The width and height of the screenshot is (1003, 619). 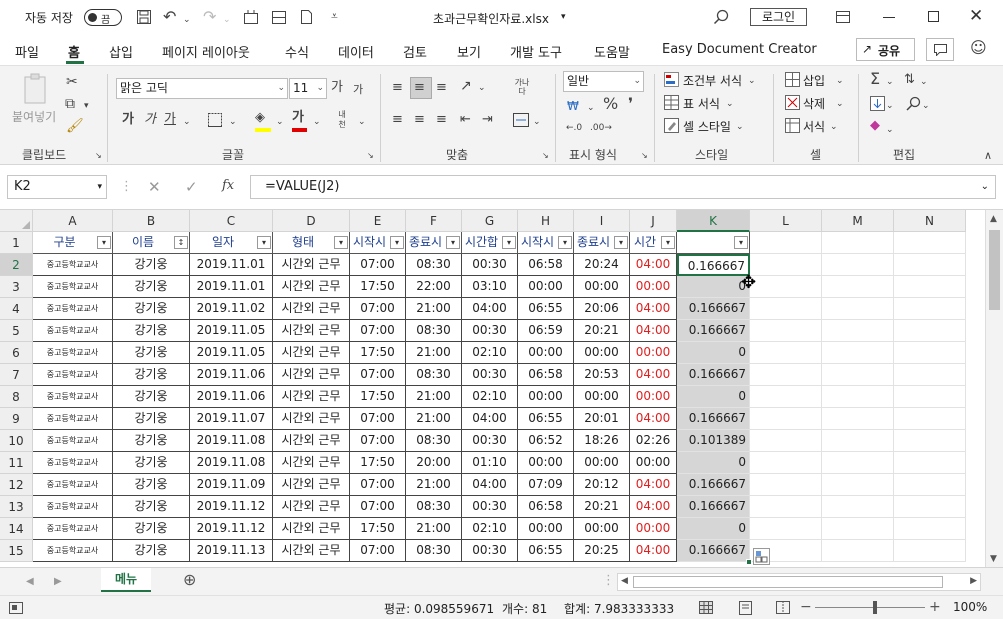 I want to click on fill-dropdown-icon: ⌄, so click(x=890, y=106).